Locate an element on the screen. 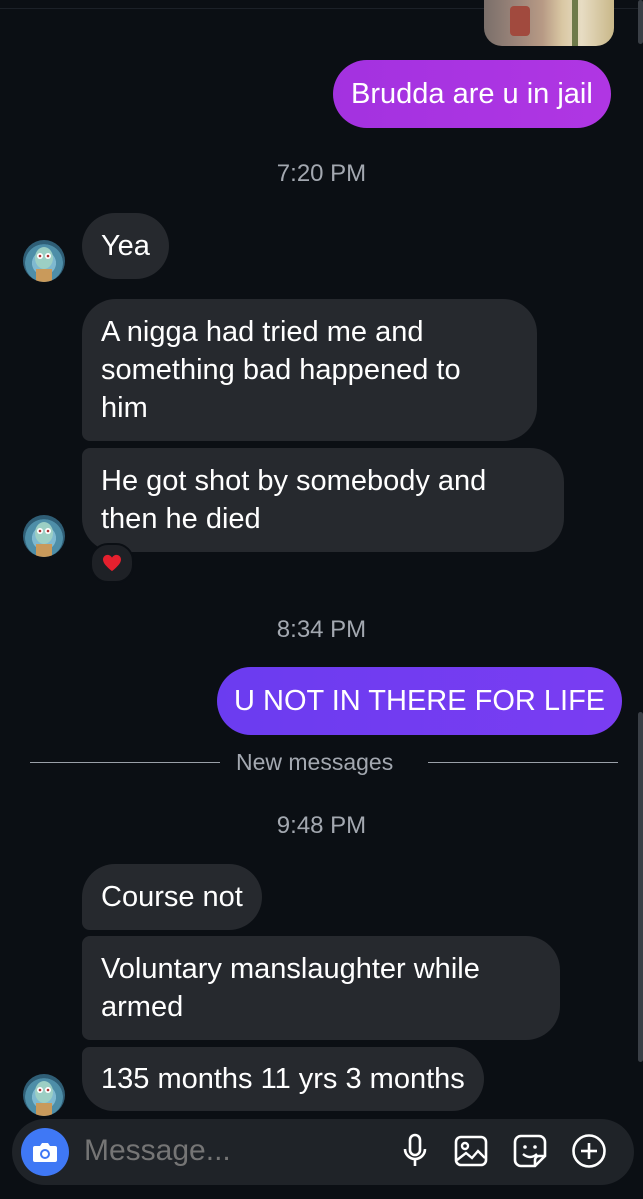 Image resolution: width=643 pixels, height=1199 pixels. microphone-button is located at coordinates (415, 1151).